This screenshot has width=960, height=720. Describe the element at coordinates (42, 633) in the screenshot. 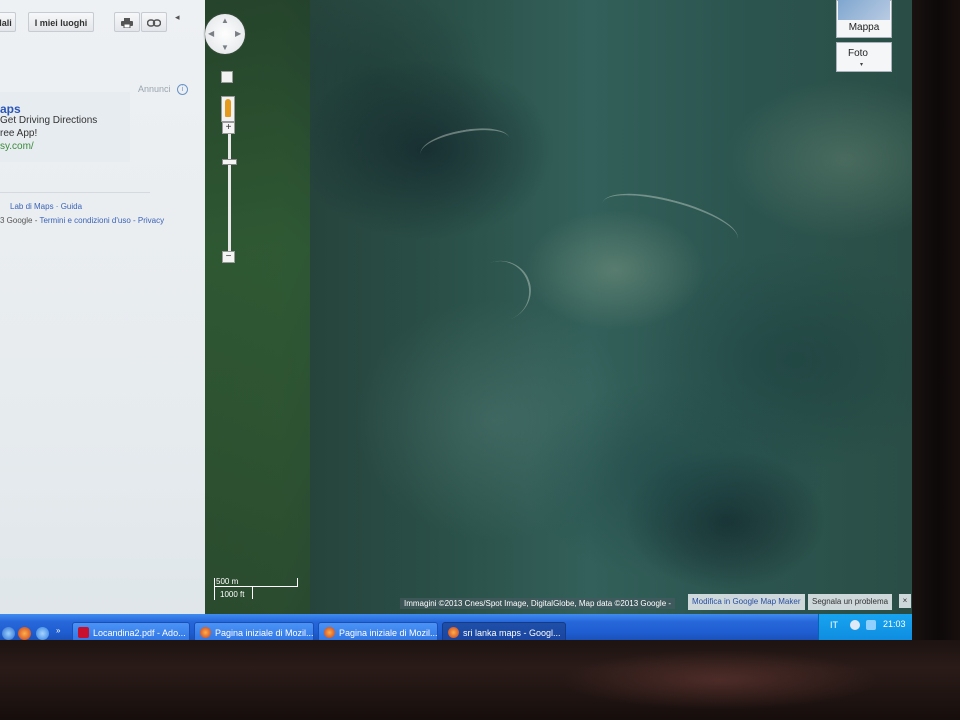

I see `internet-explorer-icon` at that location.